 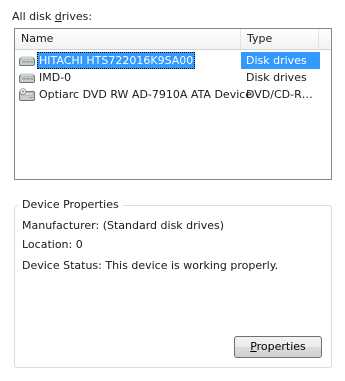 I want to click on manufacturer-text: Manufacturer: (Standard disk drives), so click(x=123, y=225).